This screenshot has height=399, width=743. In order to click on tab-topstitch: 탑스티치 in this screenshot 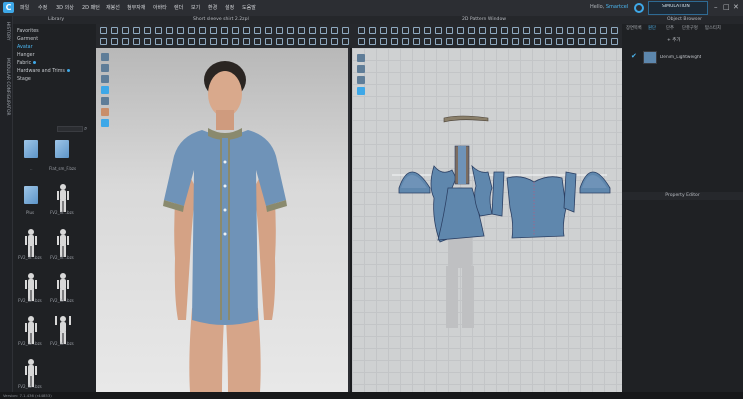, I will do `click(713, 28)`.